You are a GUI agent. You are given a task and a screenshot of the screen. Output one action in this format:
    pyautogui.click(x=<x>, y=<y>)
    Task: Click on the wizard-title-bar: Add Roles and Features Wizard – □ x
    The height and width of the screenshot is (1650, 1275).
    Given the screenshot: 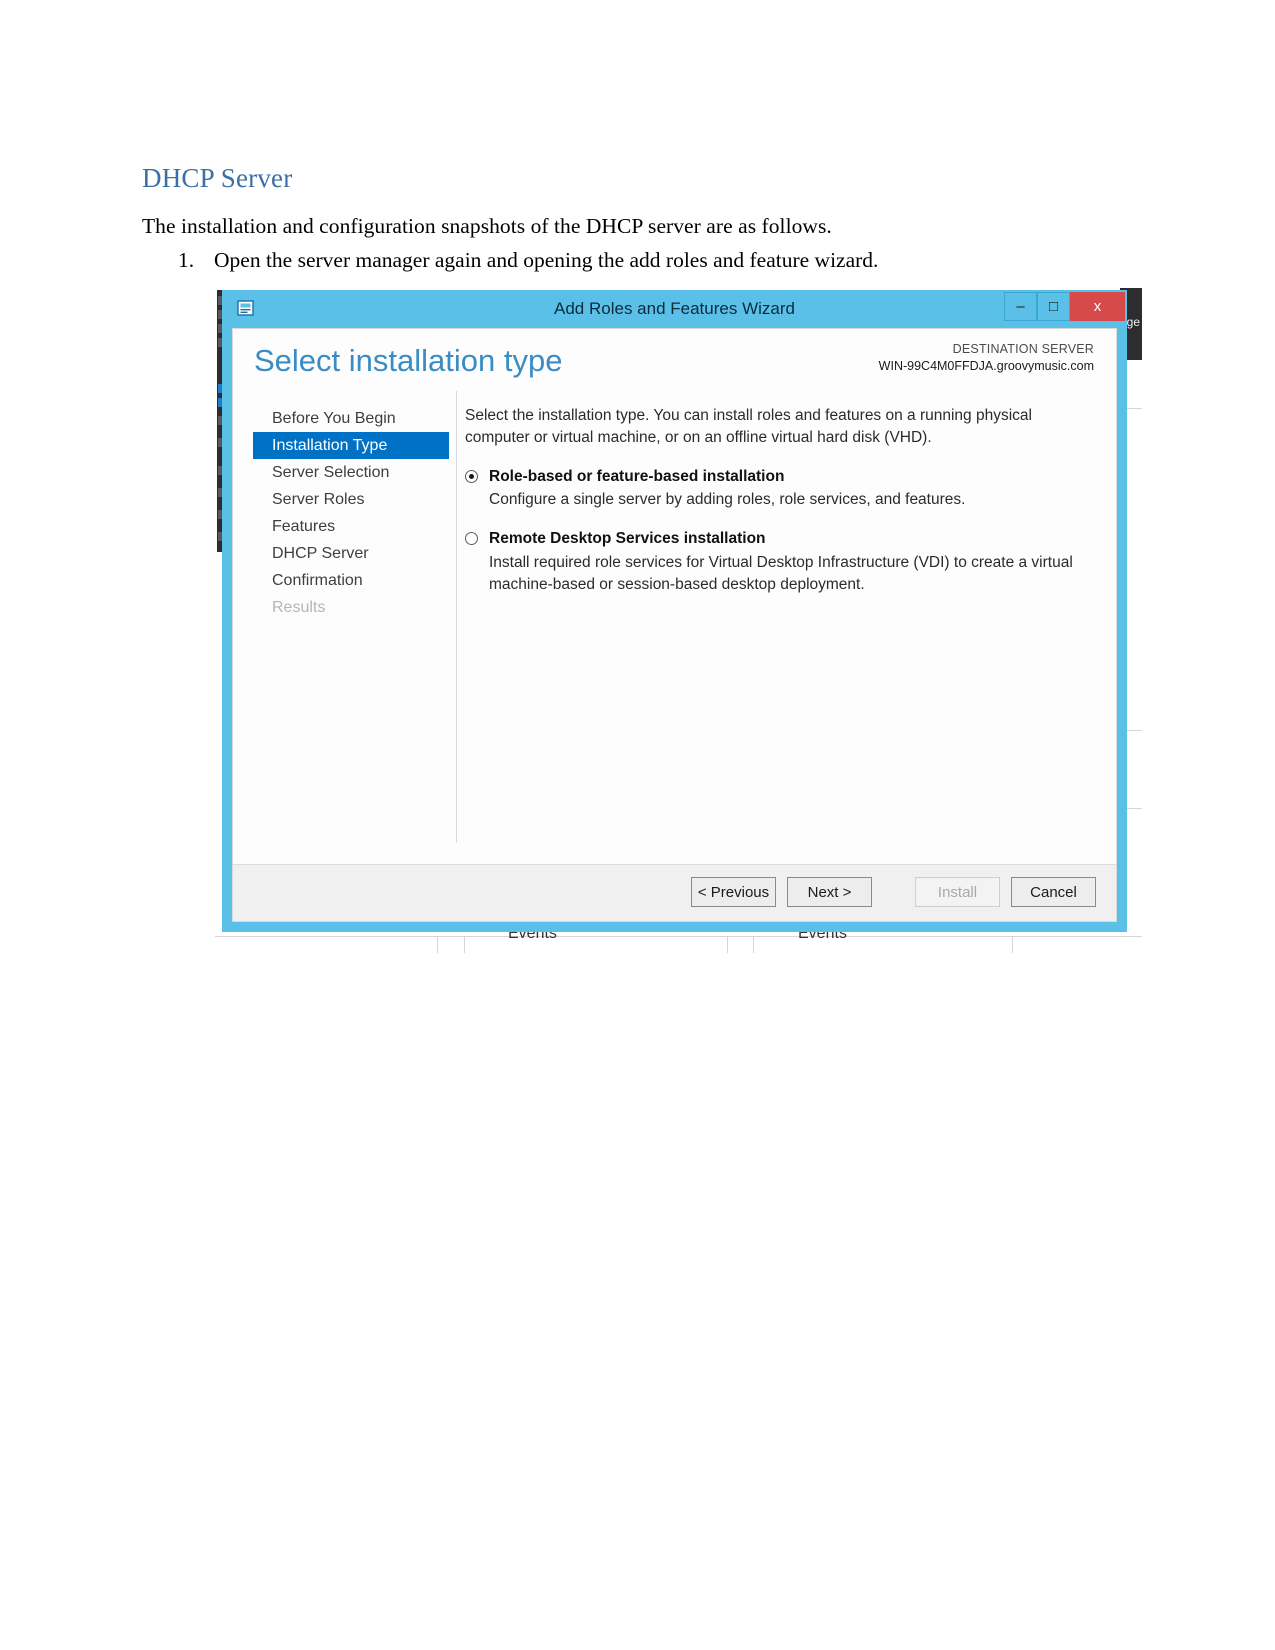 What is the action you would take?
    pyautogui.click(x=674, y=309)
    